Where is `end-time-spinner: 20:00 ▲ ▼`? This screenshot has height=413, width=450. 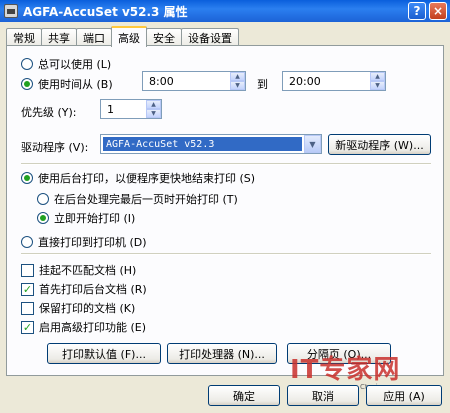
end-time-spinner: 20:00 ▲ ▼ is located at coordinates (334, 81).